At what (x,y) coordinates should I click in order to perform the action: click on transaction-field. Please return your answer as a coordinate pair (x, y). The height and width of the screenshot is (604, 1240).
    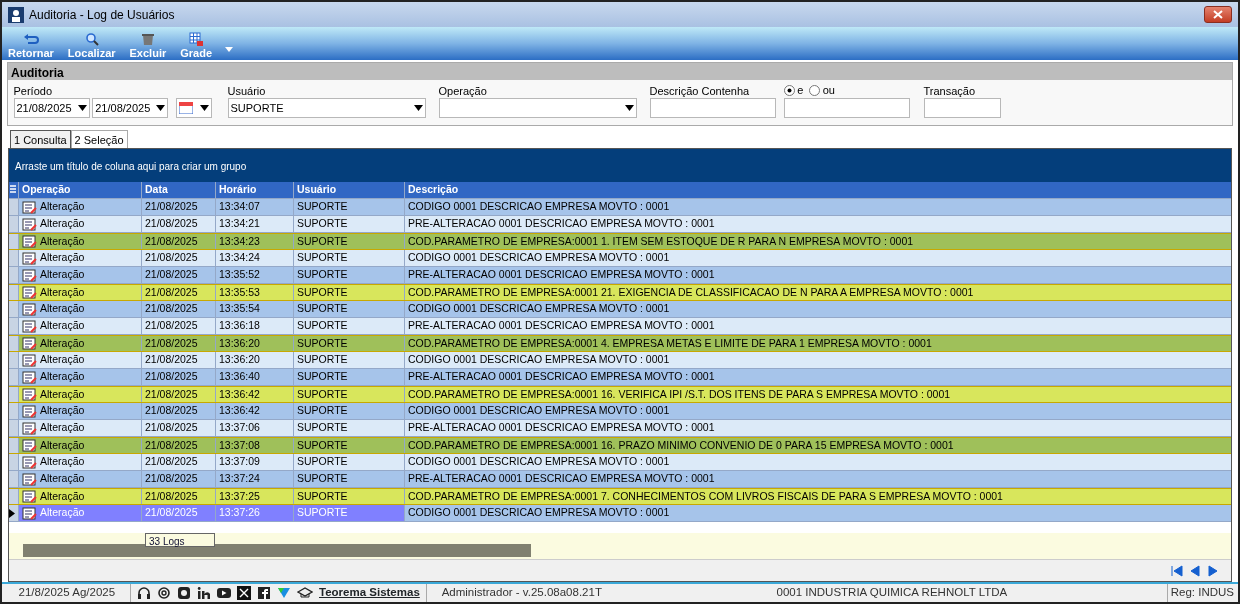
    Looking at the image, I should click on (962, 107).